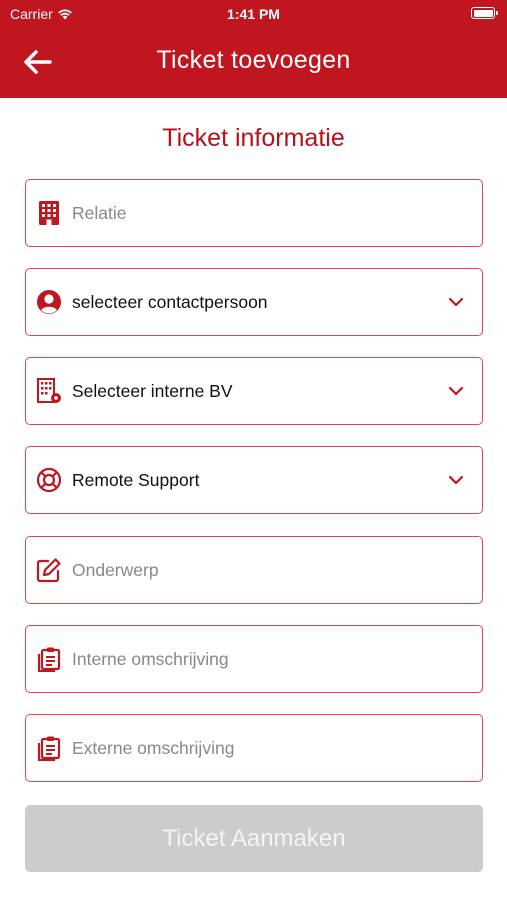 This screenshot has height=900, width=507. What do you see at coordinates (136, 479) in the screenshot?
I see `support-type-value: Remote Support` at bounding box center [136, 479].